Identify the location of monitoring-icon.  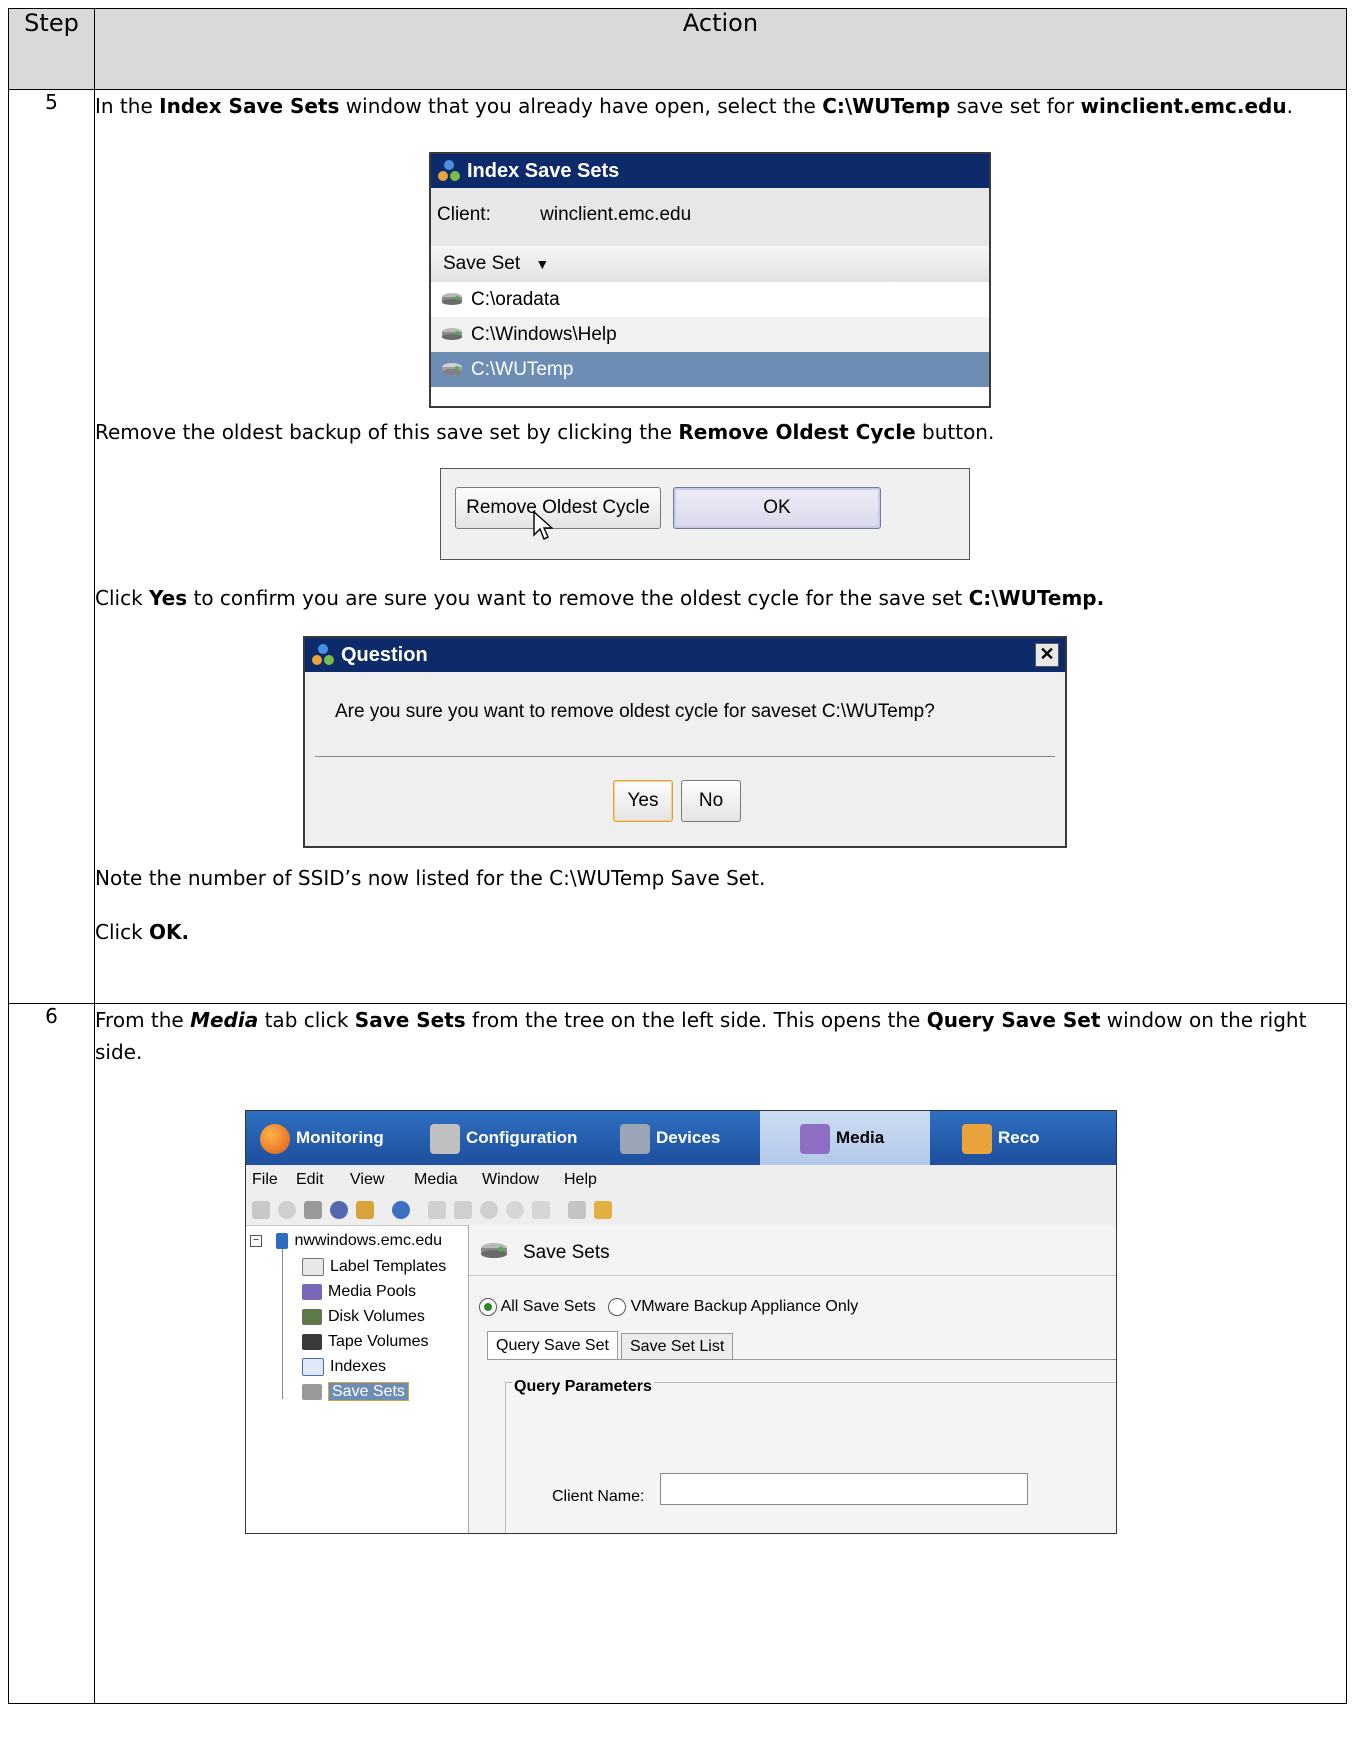
(275, 1138).